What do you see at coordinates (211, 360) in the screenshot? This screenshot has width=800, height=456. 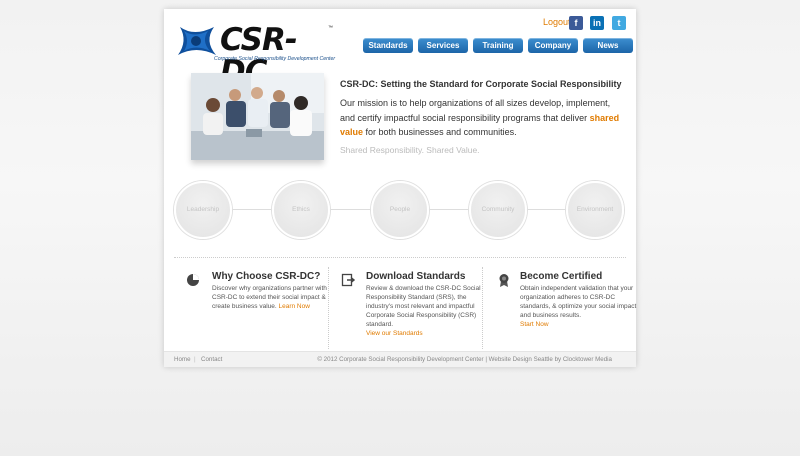 I see `footer-contact-link: Contact` at bounding box center [211, 360].